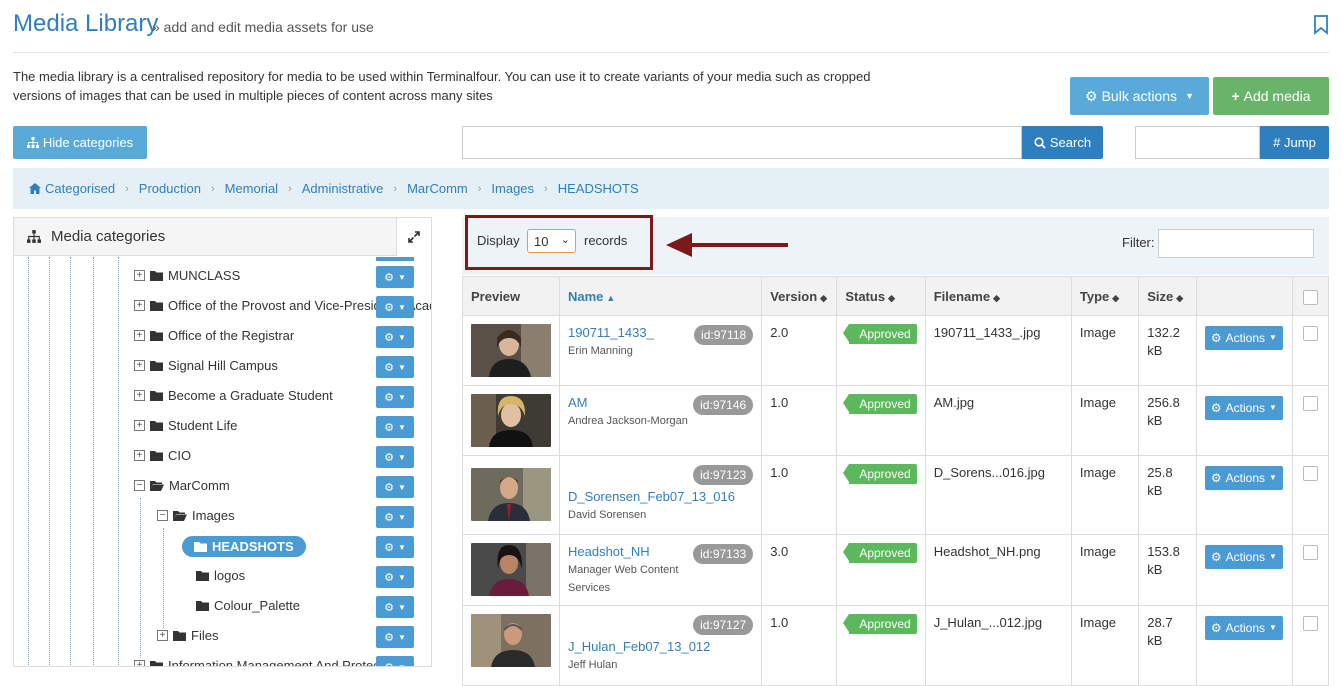  What do you see at coordinates (220, 575) in the screenshot?
I see `category-node: logos` at bounding box center [220, 575].